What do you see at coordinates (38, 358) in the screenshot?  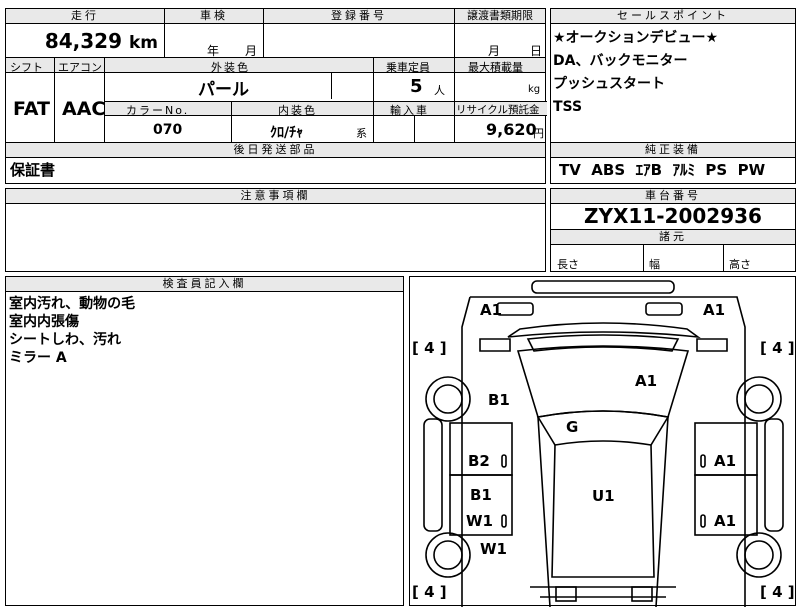 I see `inspector-note: ミラー A` at bounding box center [38, 358].